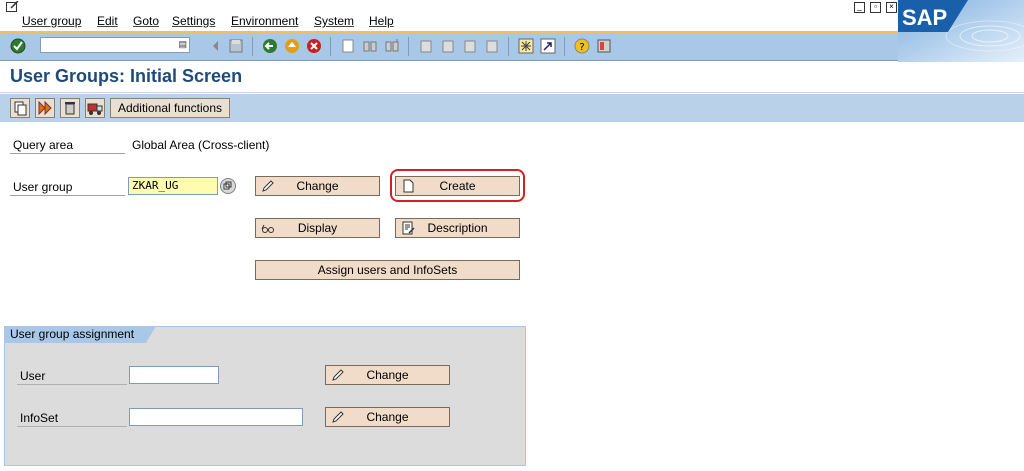  What do you see at coordinates (891, 7) in the screenshot?
I see `close-button: ×` at bounding box center [891, 7].